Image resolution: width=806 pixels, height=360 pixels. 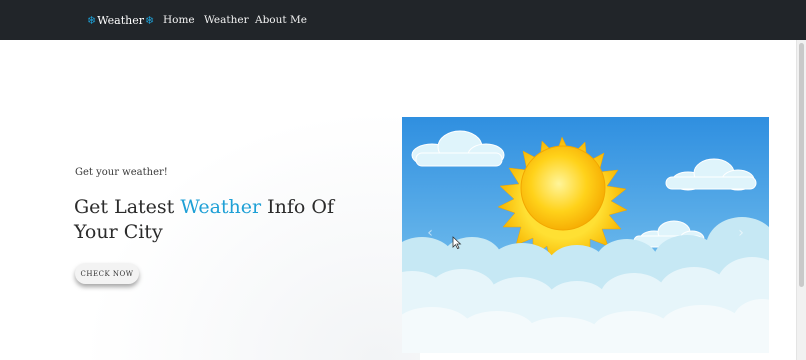 I want to click on chevron-left-icon: ‹, so click(x=430, y=233).